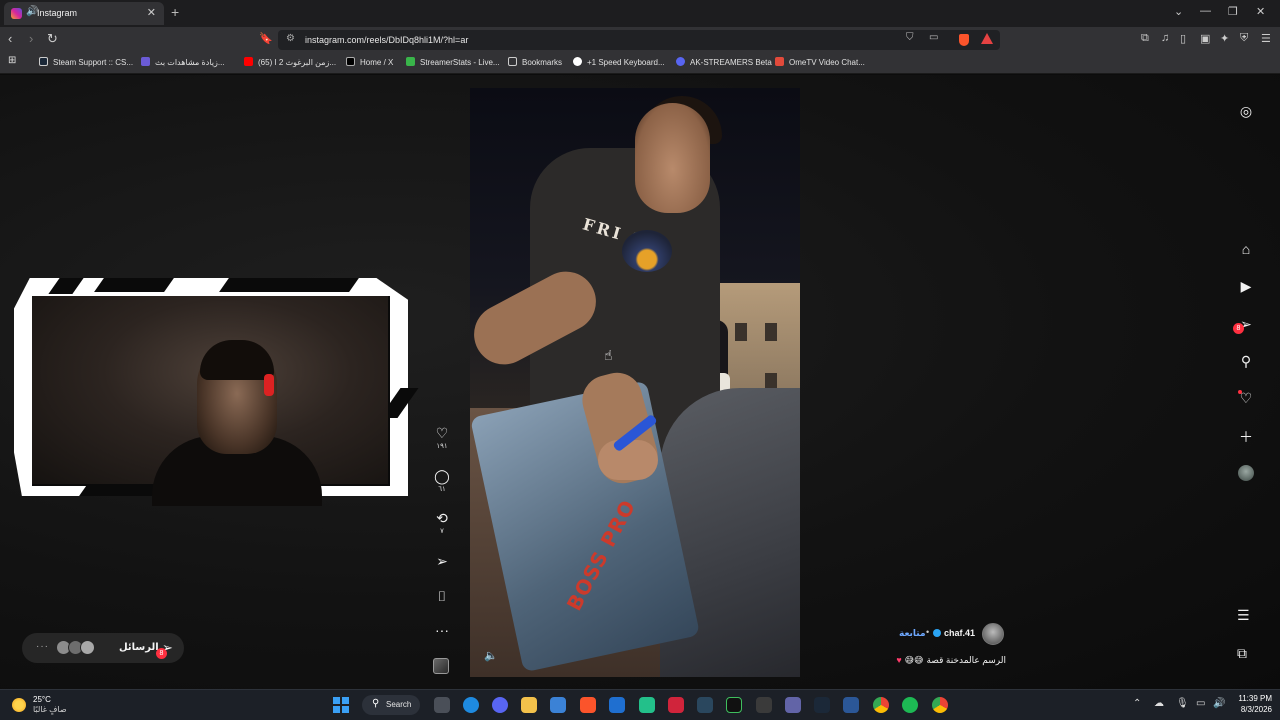  What do you see at coordinates (341, 705) in the screenshot?
I see `windows-start-icon` at bounding box center [341, 705].